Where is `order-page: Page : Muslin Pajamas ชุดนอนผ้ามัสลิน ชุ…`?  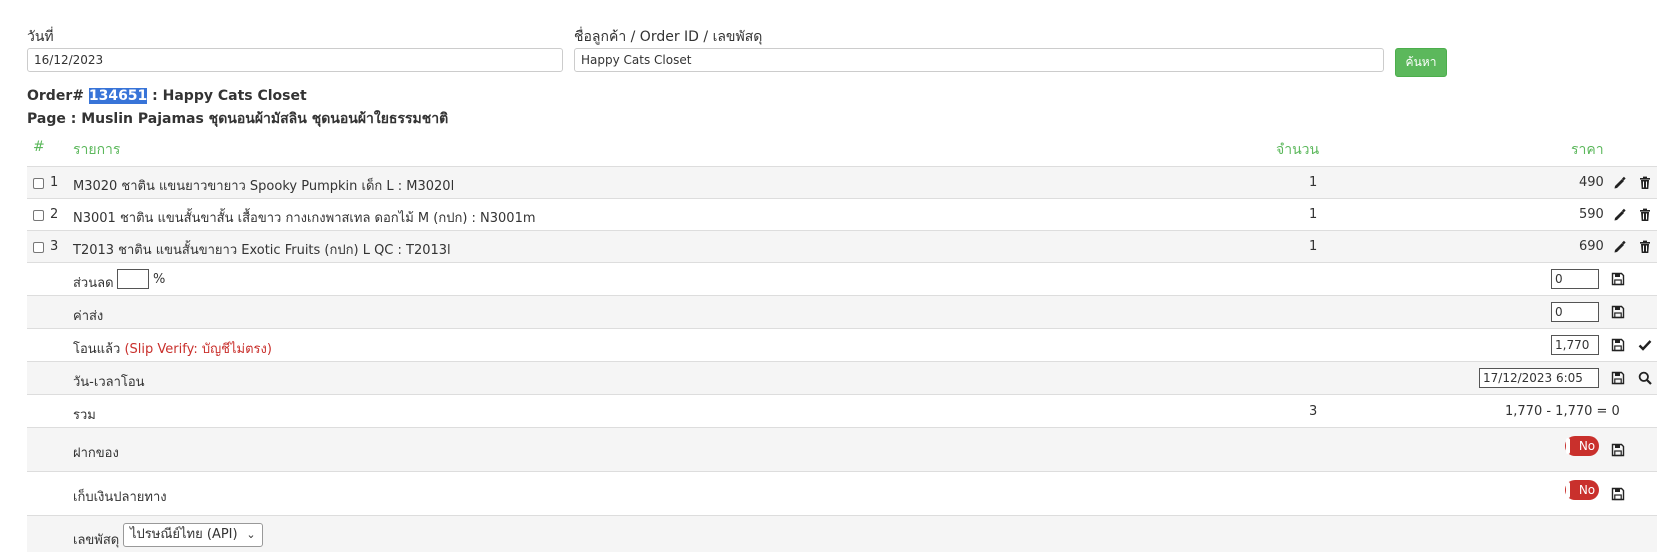
order-page: Page : Muslin Pajamas ชุดนอนผ้ามัสลิน ชุ… is located at coordinates (238, 119).